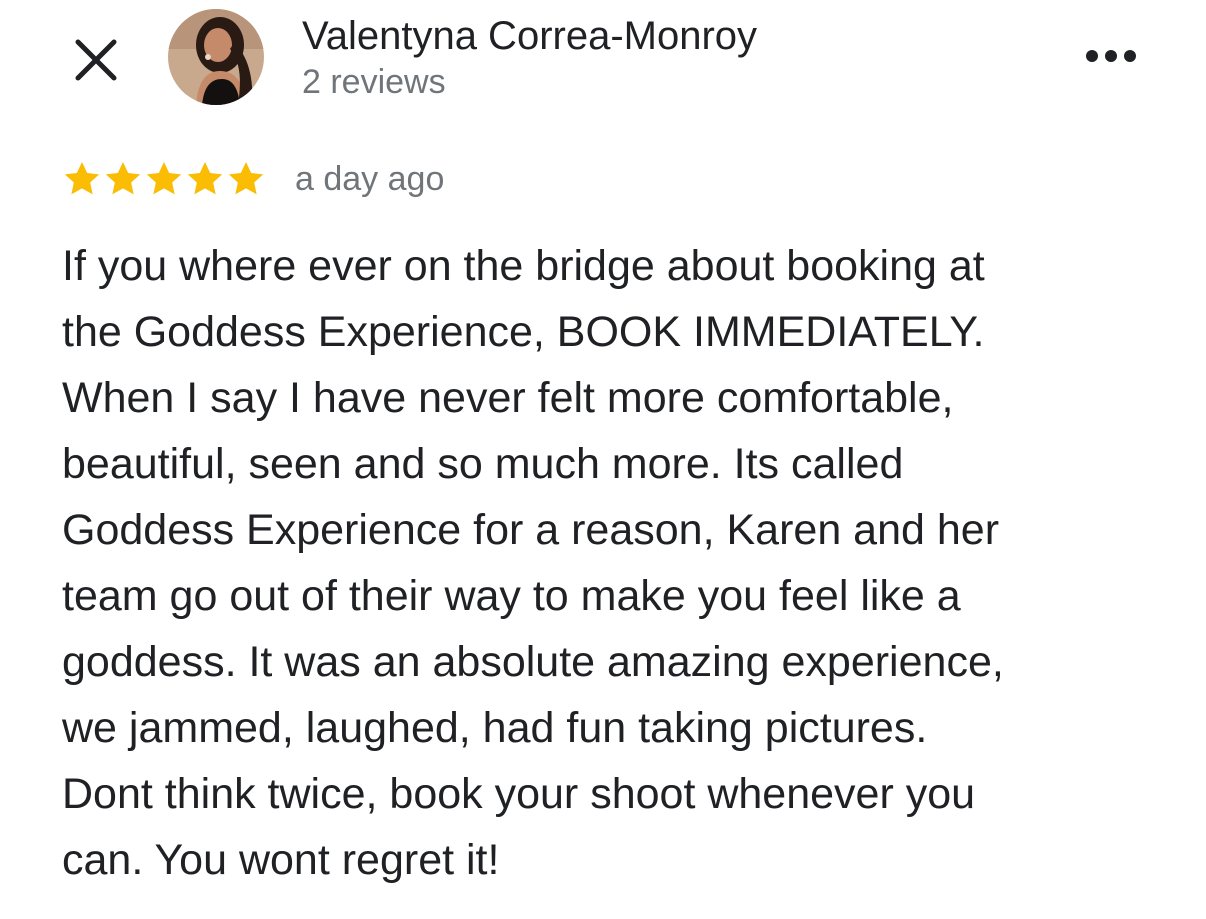 Image resolution: width=1206 pixels, height=919 pixels. Describe the element at coordinates (370, 179) in the screenshot. I see `review-date: a day ago` at that location.